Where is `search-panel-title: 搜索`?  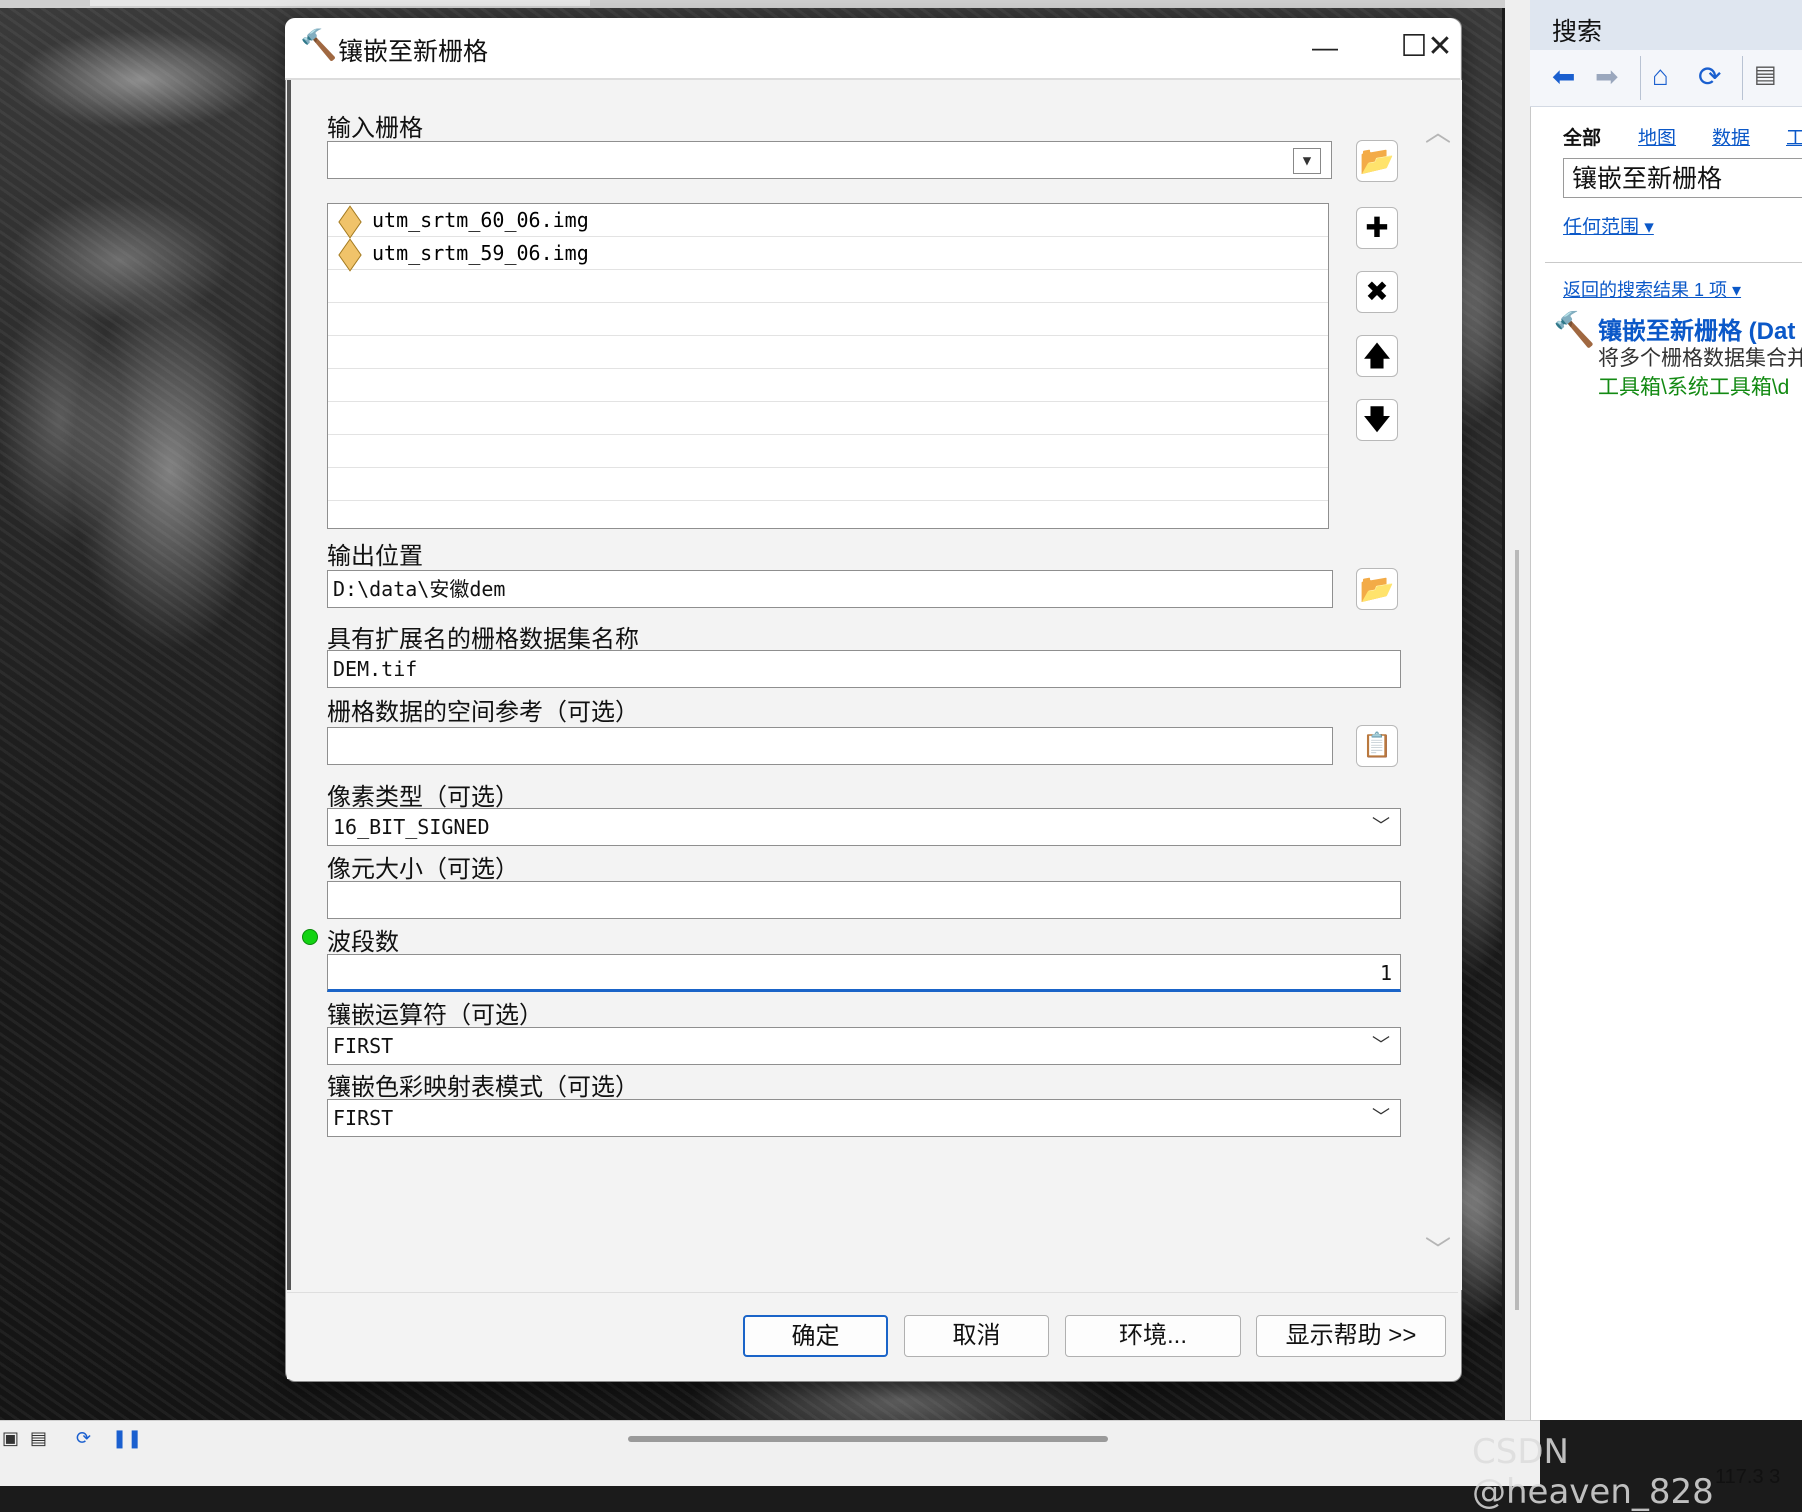
search-panel-title: 搜索 is located at coordinates (1577, 32).